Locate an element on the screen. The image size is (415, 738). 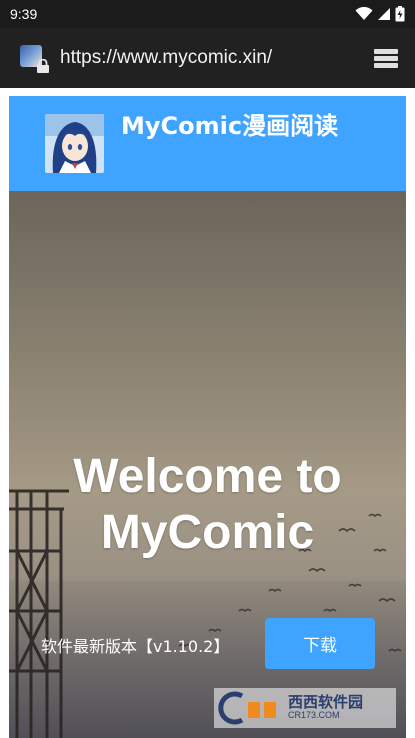
site-security-indicator is located at coordinates (35, 58).